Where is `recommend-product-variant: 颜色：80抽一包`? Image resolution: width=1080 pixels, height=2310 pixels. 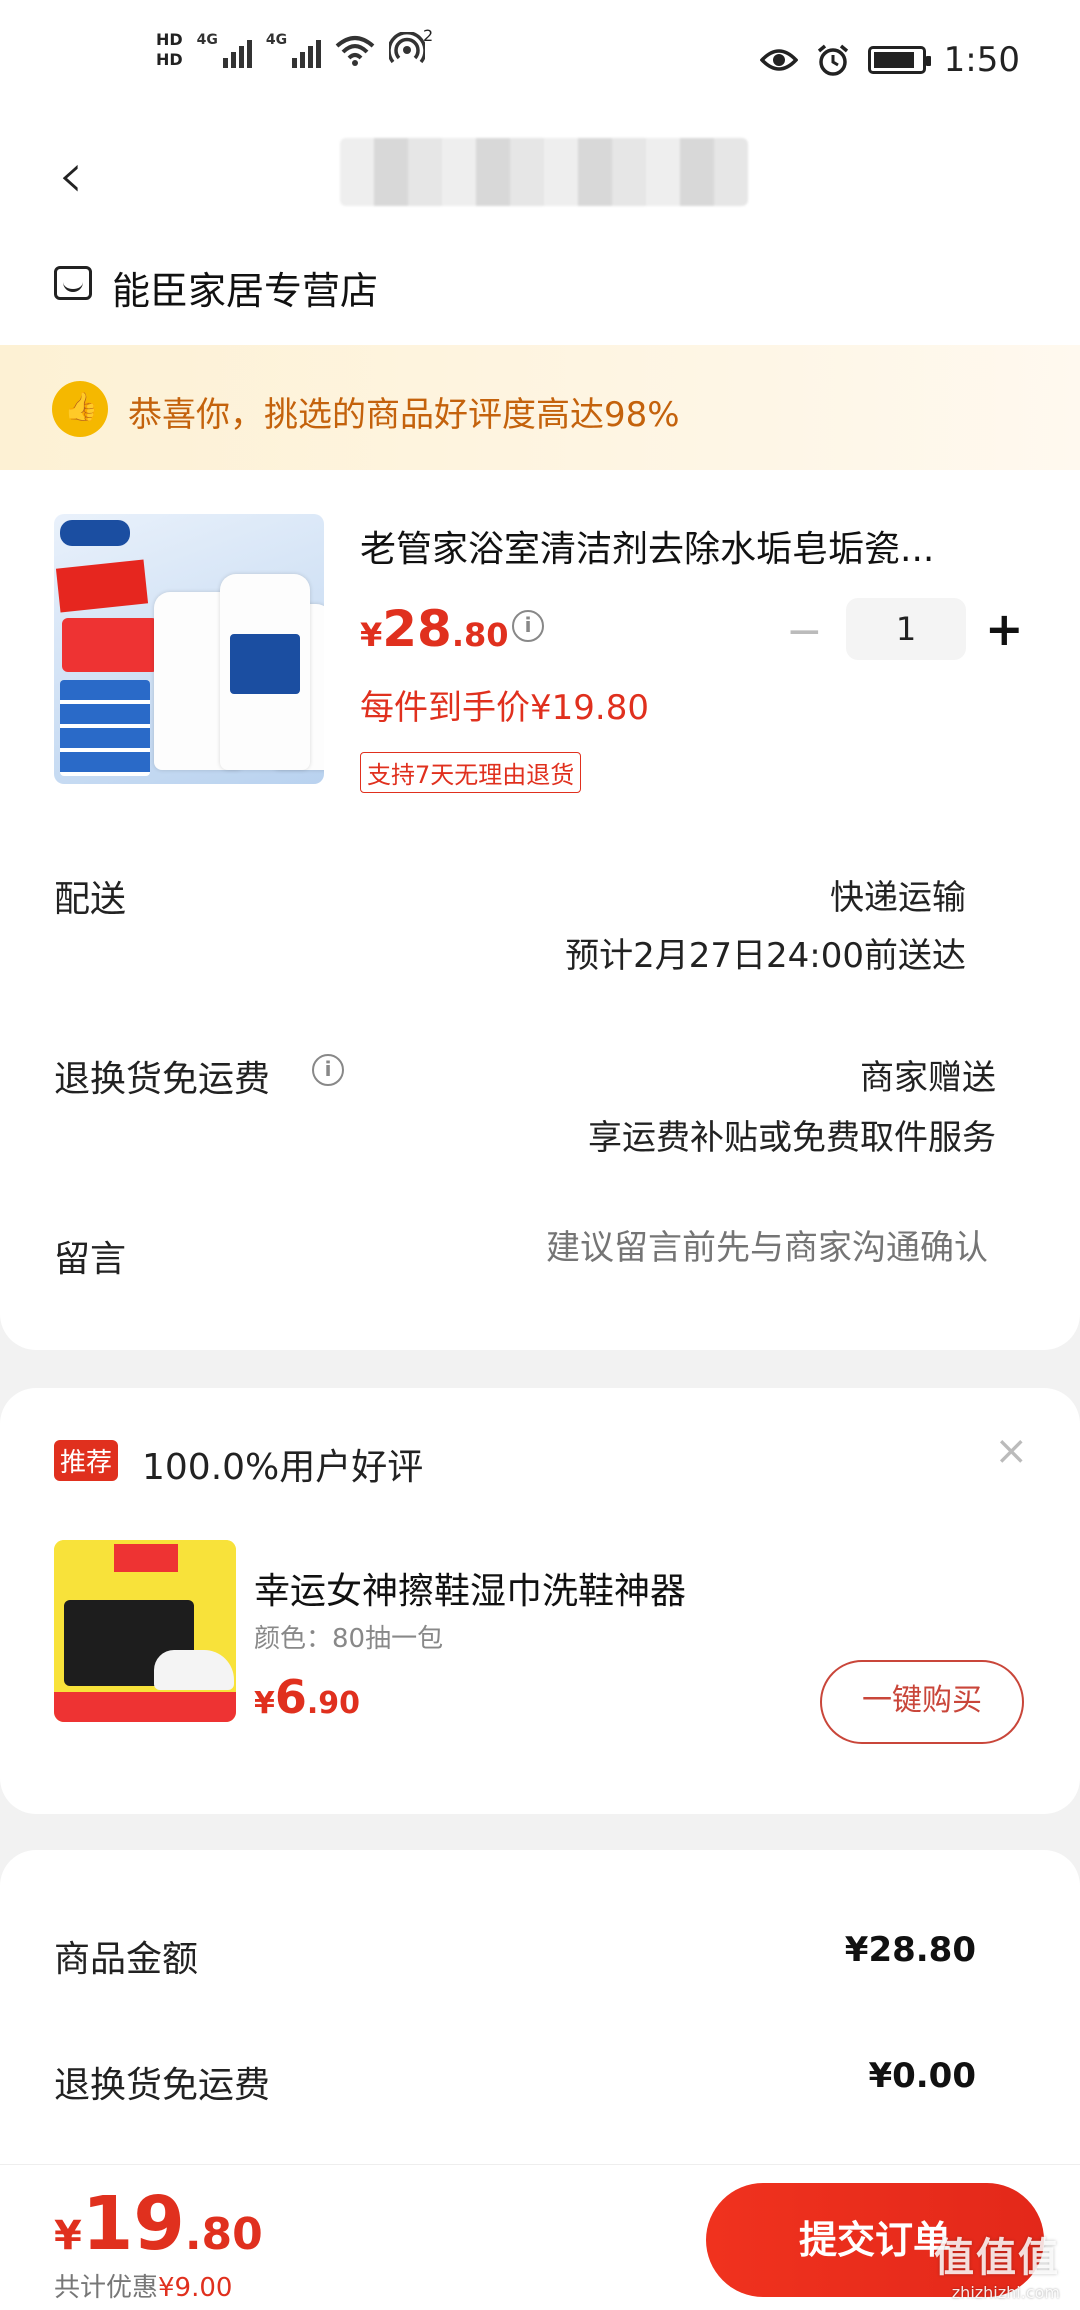
recommend-product-variant: 颜色：80抽一包 is located at coordinates (349, 1639).